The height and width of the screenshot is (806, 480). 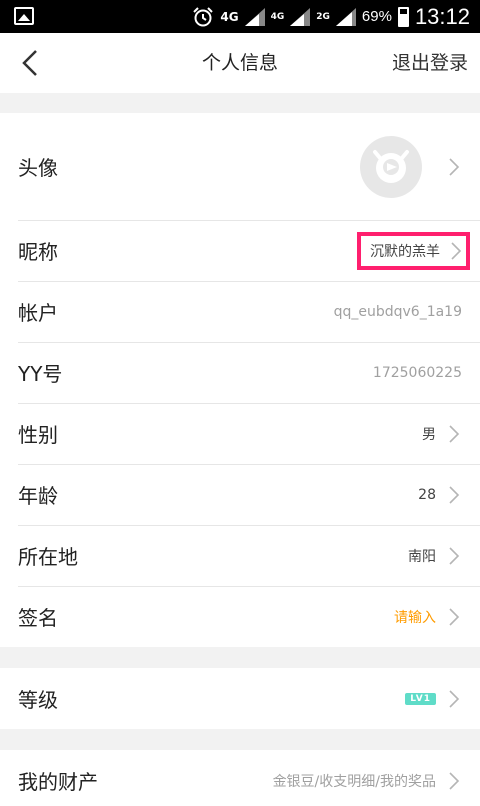 What do you see at coordinates (240, 16) in the screenshot?
I see `status-bar: 4G 4G 2G 69% 13:12` at bounding box center [240, 16].